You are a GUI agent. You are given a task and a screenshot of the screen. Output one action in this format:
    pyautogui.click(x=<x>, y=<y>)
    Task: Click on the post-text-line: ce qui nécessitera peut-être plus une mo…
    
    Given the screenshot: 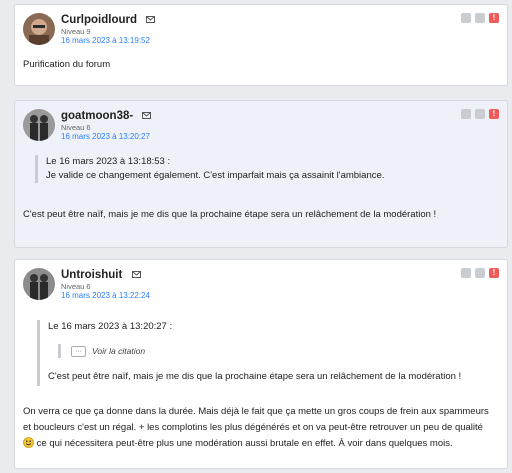 What is the action you would take?
    pyautogui.click(x=261, y=444)
    